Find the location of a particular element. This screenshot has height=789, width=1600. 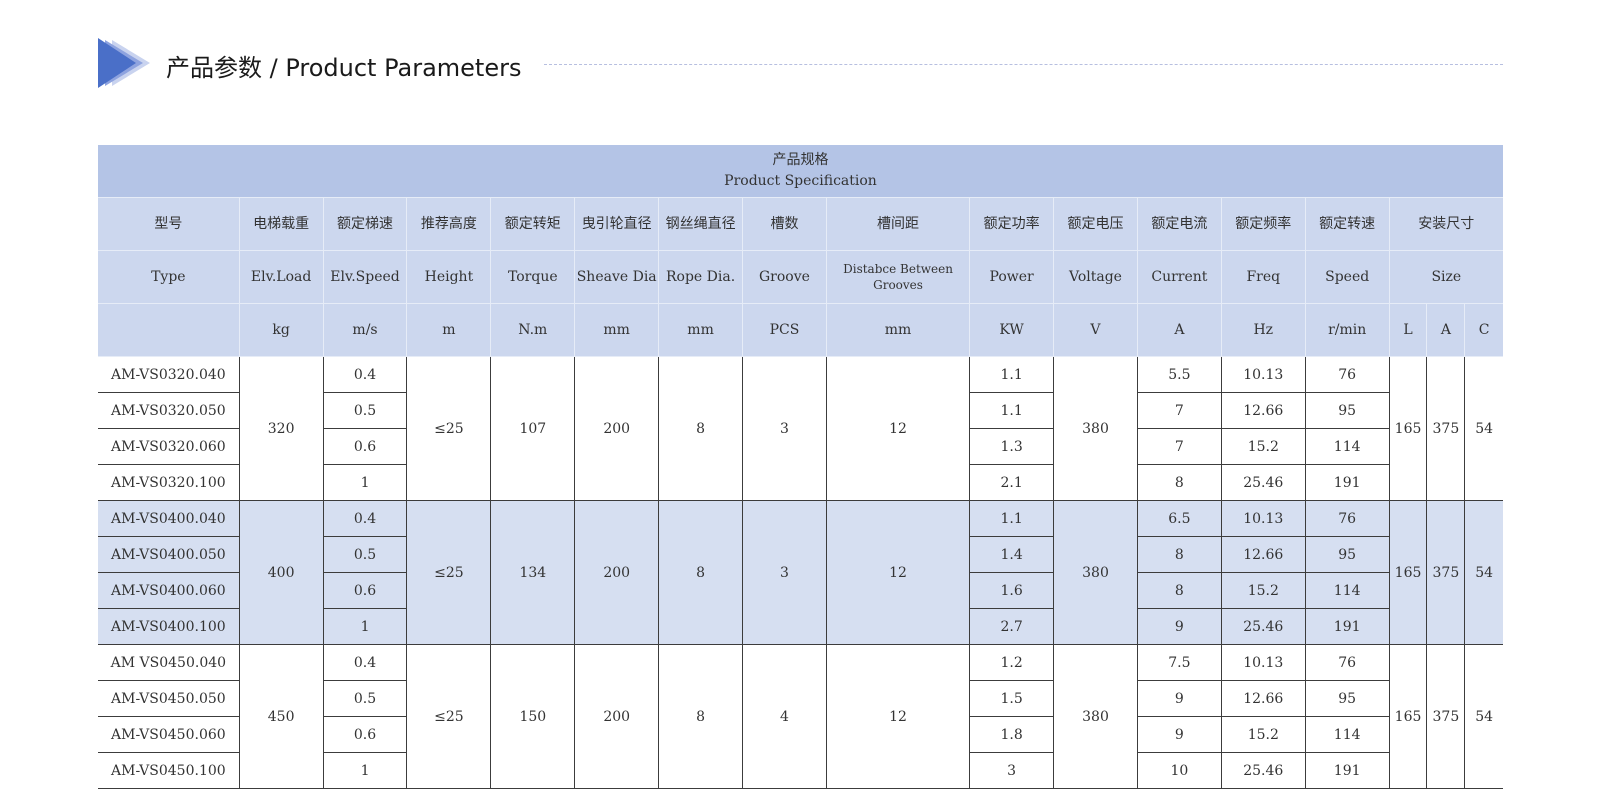

column-header-en: Type is located at coordinates (169, 277).